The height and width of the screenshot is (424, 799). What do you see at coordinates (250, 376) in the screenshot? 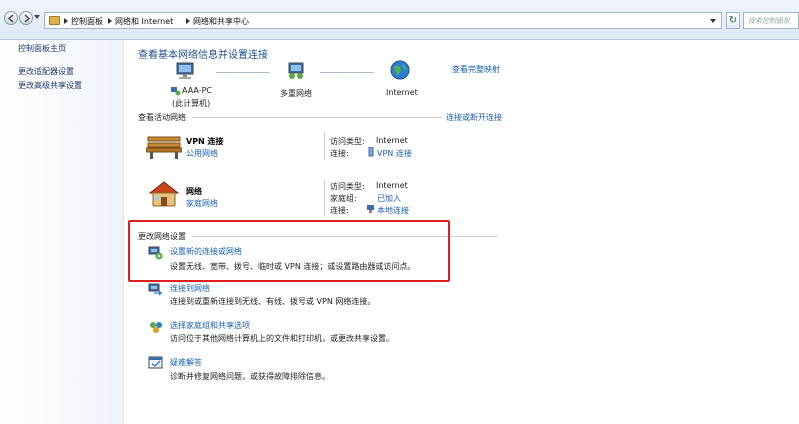
I see `troubleshoot-desc: 诊断并修复网络问题，或获得故障排除信息。` at bounding box center [250, 376].